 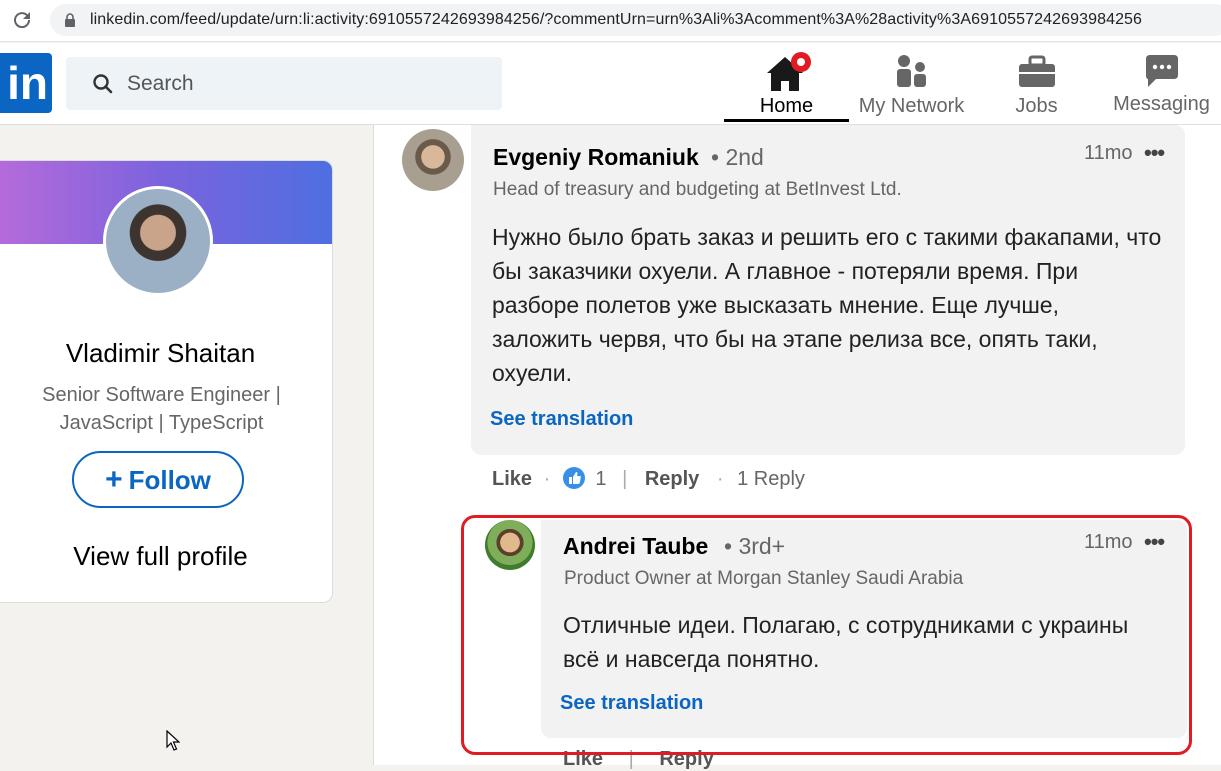 I want to click on active-tab-indicator, so click(x=786, y=120).